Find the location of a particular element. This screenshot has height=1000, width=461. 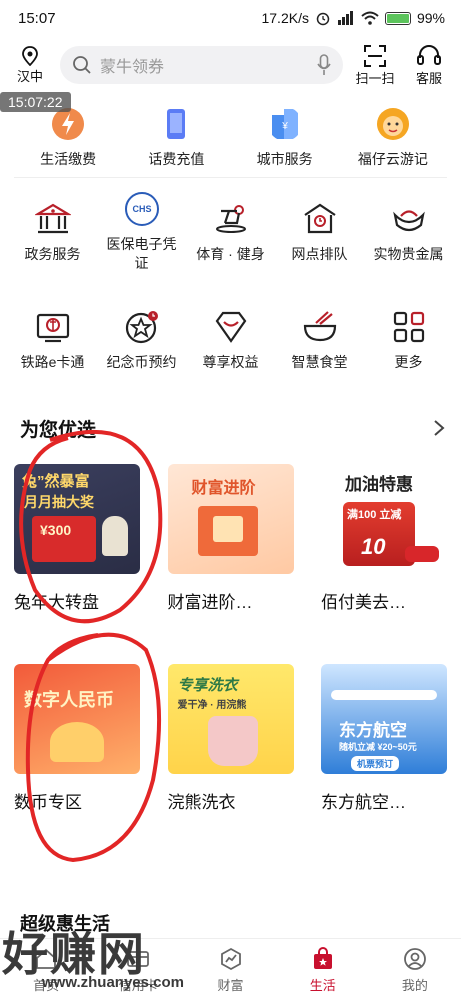

scan-icon is located at coordinates (375, 55).